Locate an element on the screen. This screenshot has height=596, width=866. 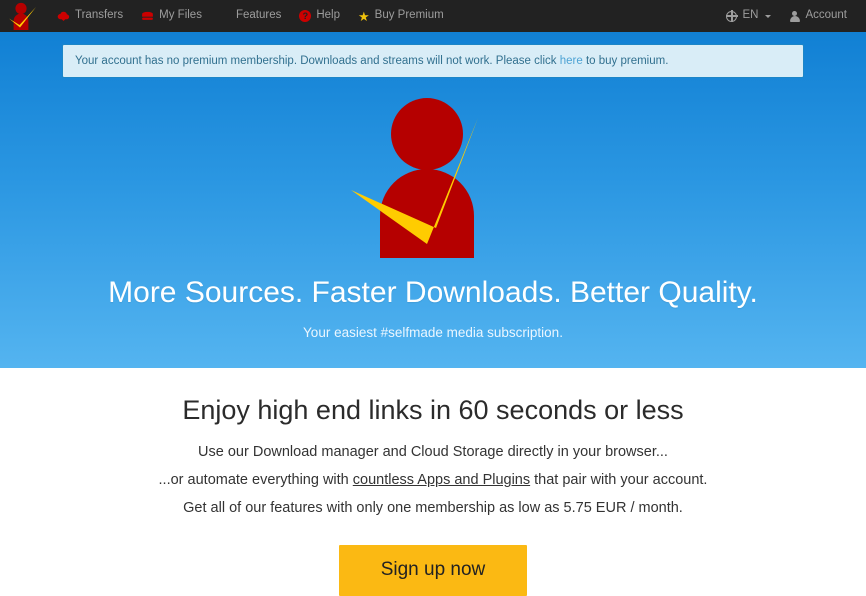
cta-container: Sign up now is located at coordinates (433, 570).